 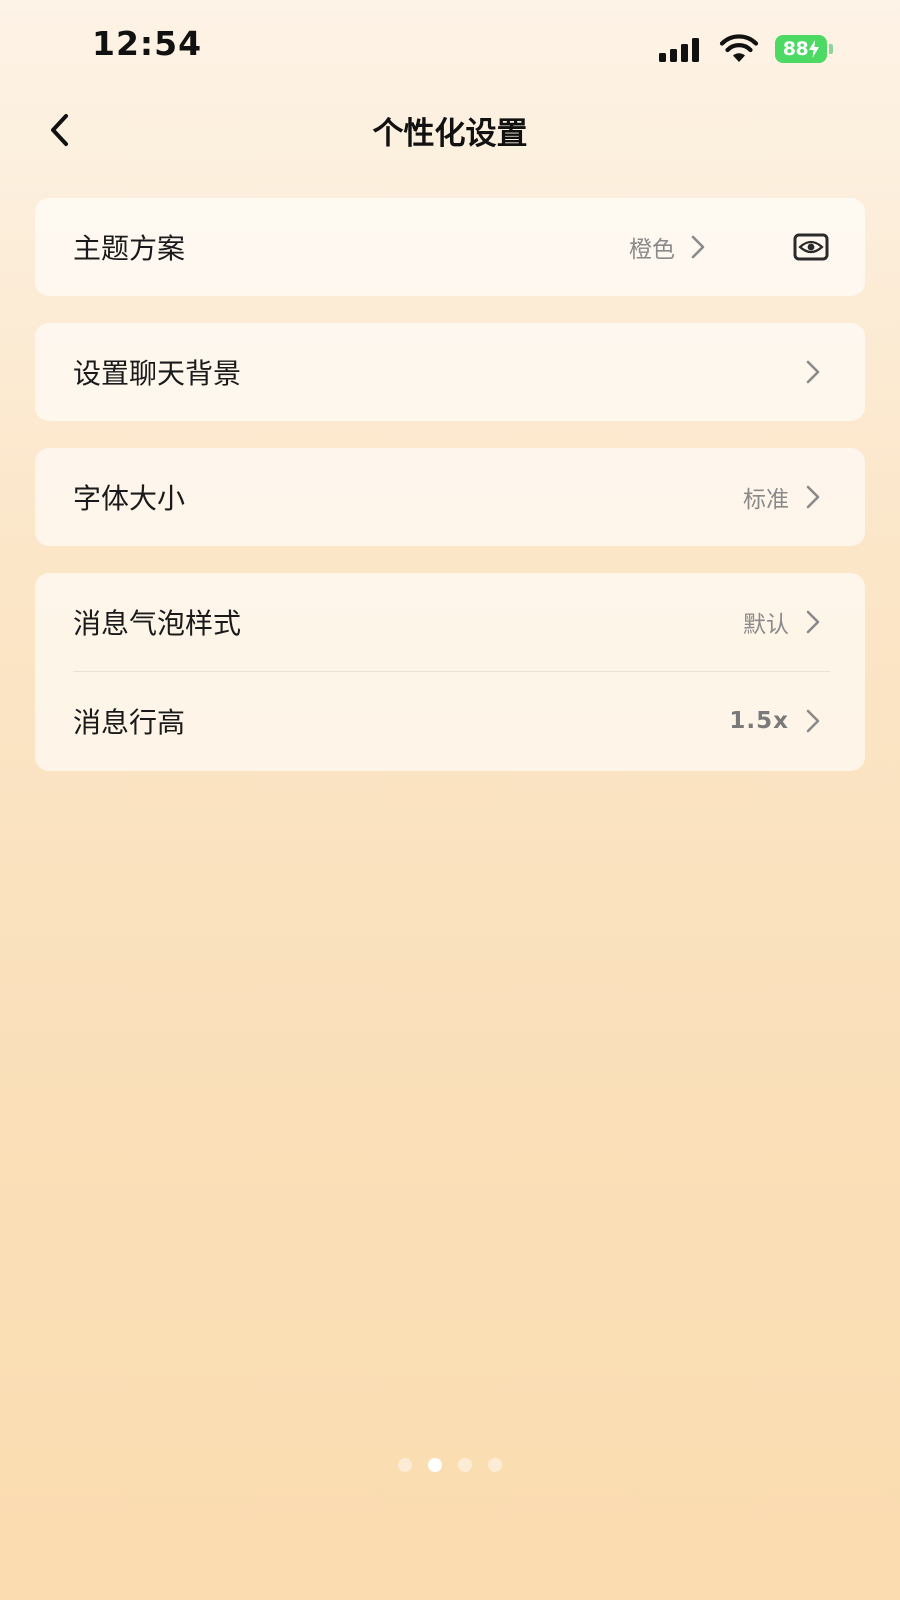 I want to click on font-size-value: 标准, so click(x=766, y=500).